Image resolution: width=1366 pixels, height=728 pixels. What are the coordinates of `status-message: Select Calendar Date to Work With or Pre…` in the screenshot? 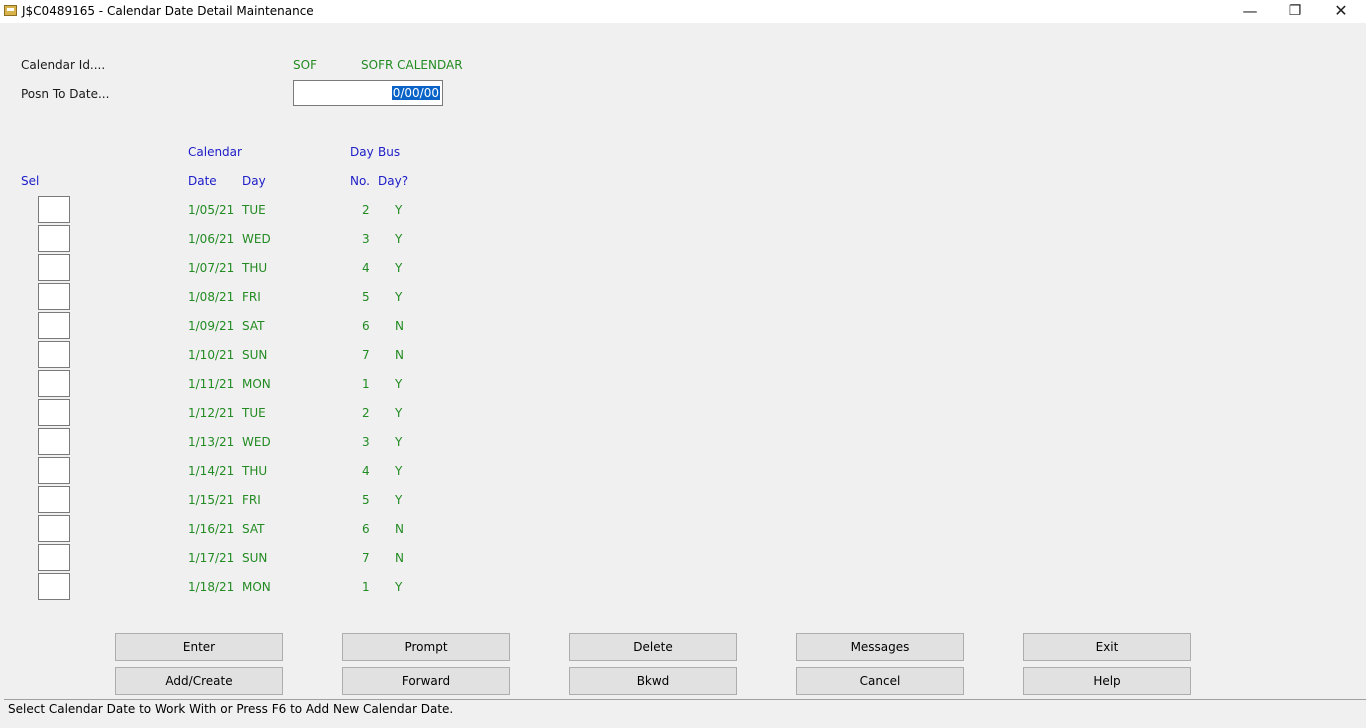 It's located at (231, 709).